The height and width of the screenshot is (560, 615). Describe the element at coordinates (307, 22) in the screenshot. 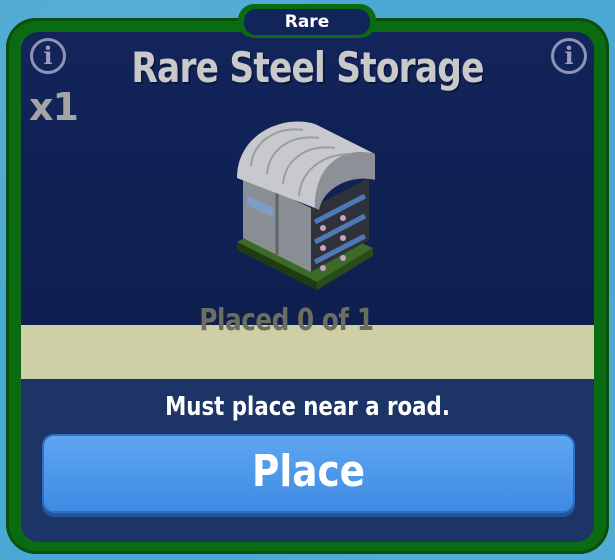

I see `rarity-label: Rare` at that location.